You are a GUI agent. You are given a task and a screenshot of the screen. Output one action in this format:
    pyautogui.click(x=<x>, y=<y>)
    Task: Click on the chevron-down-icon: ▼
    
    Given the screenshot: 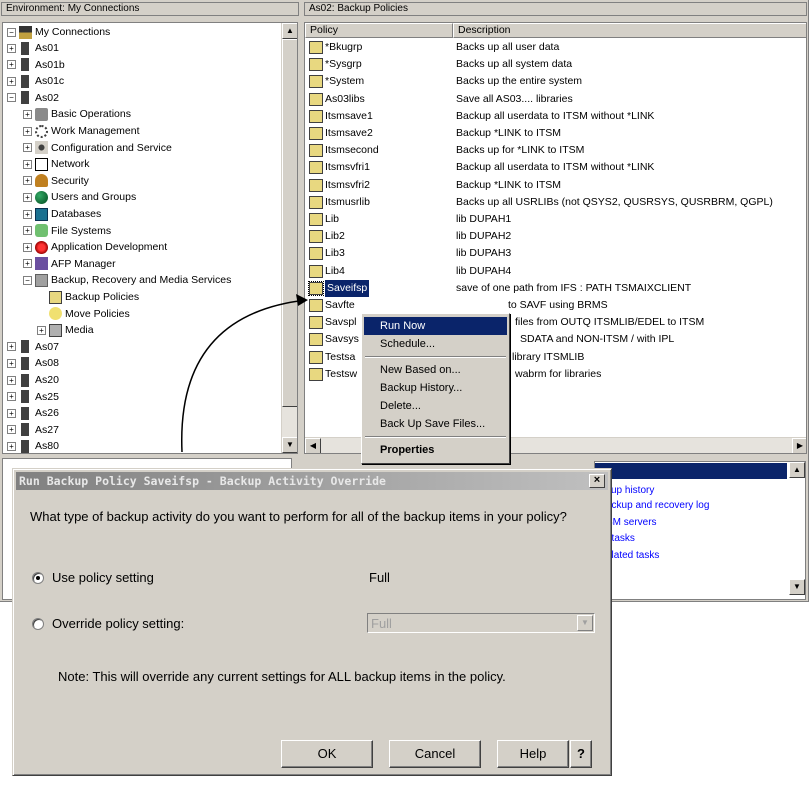 What is the action you would take?
    pyautogui.click(x=585, y=623)
    